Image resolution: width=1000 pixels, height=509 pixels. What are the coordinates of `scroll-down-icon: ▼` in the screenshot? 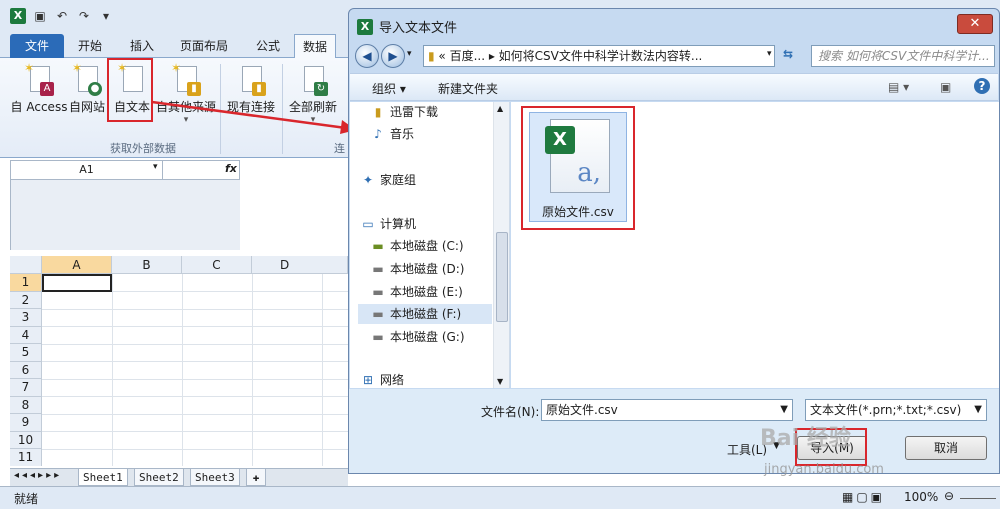 It's located at (500, 381).